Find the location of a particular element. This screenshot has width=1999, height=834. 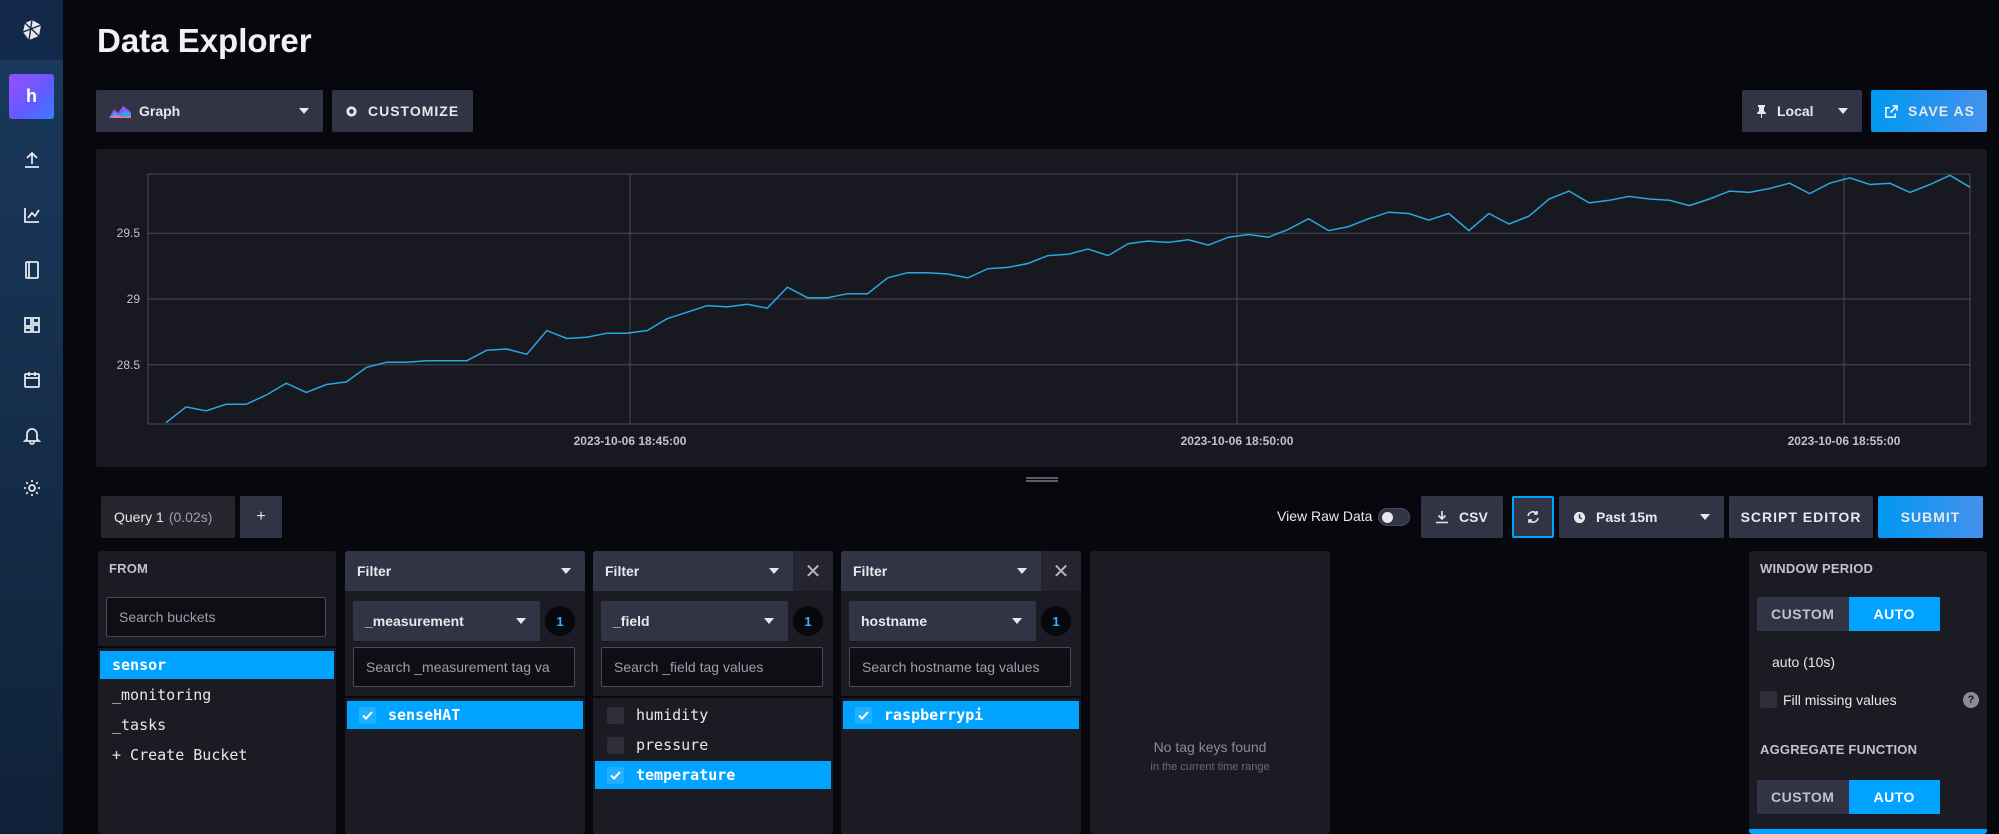

aggregate-function-label: AGGREGATE FUNCTION is located at coordinates (1839, 749).